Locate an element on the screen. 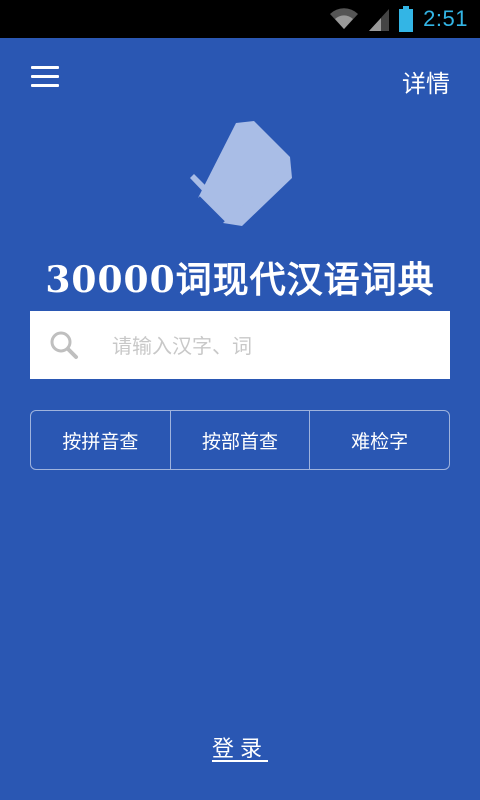 The image size is (480, 800). book-logo-icon is located at coordinates (241, 173).